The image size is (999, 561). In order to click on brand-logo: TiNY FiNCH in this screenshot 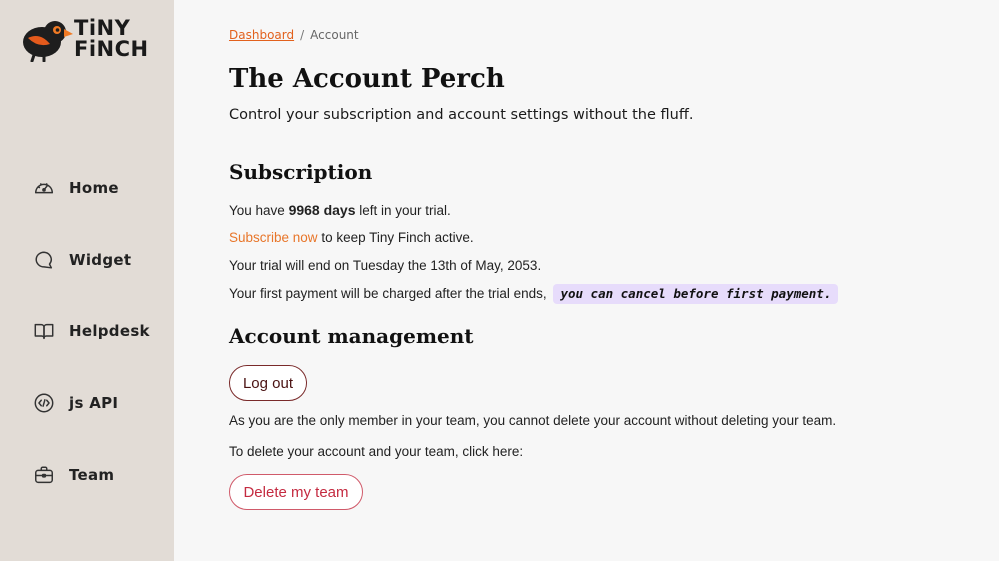, I will do `click(90, 40)`.